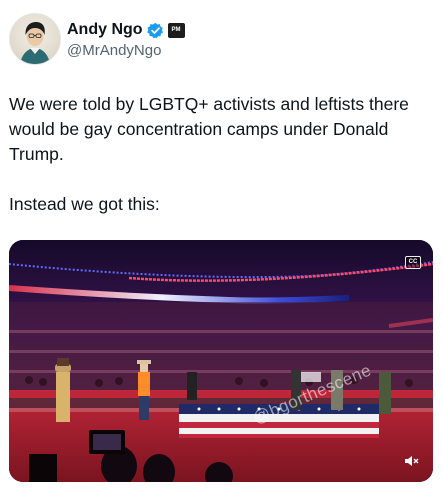 This screenshot has width=443, height=500. What do you see at coordinates (105, 30) in the screenshot?
I see `author-display-name: Andy Ngo` at bounding box center [105, 30].